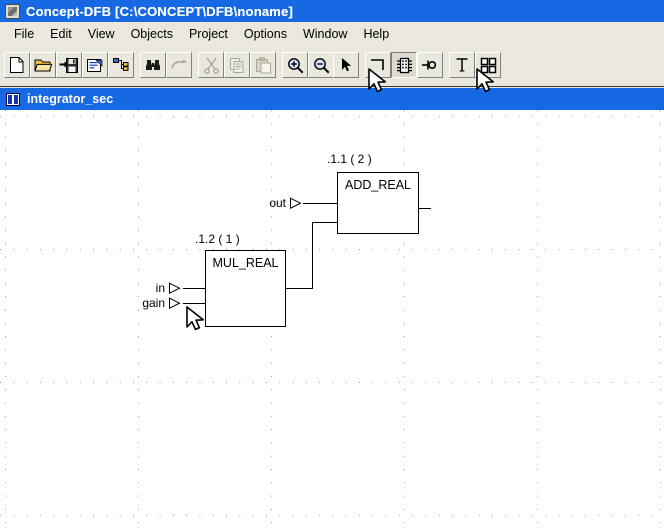 This screenshot has width=664, height=532. I want to click on properties-button, so click(95, 65).